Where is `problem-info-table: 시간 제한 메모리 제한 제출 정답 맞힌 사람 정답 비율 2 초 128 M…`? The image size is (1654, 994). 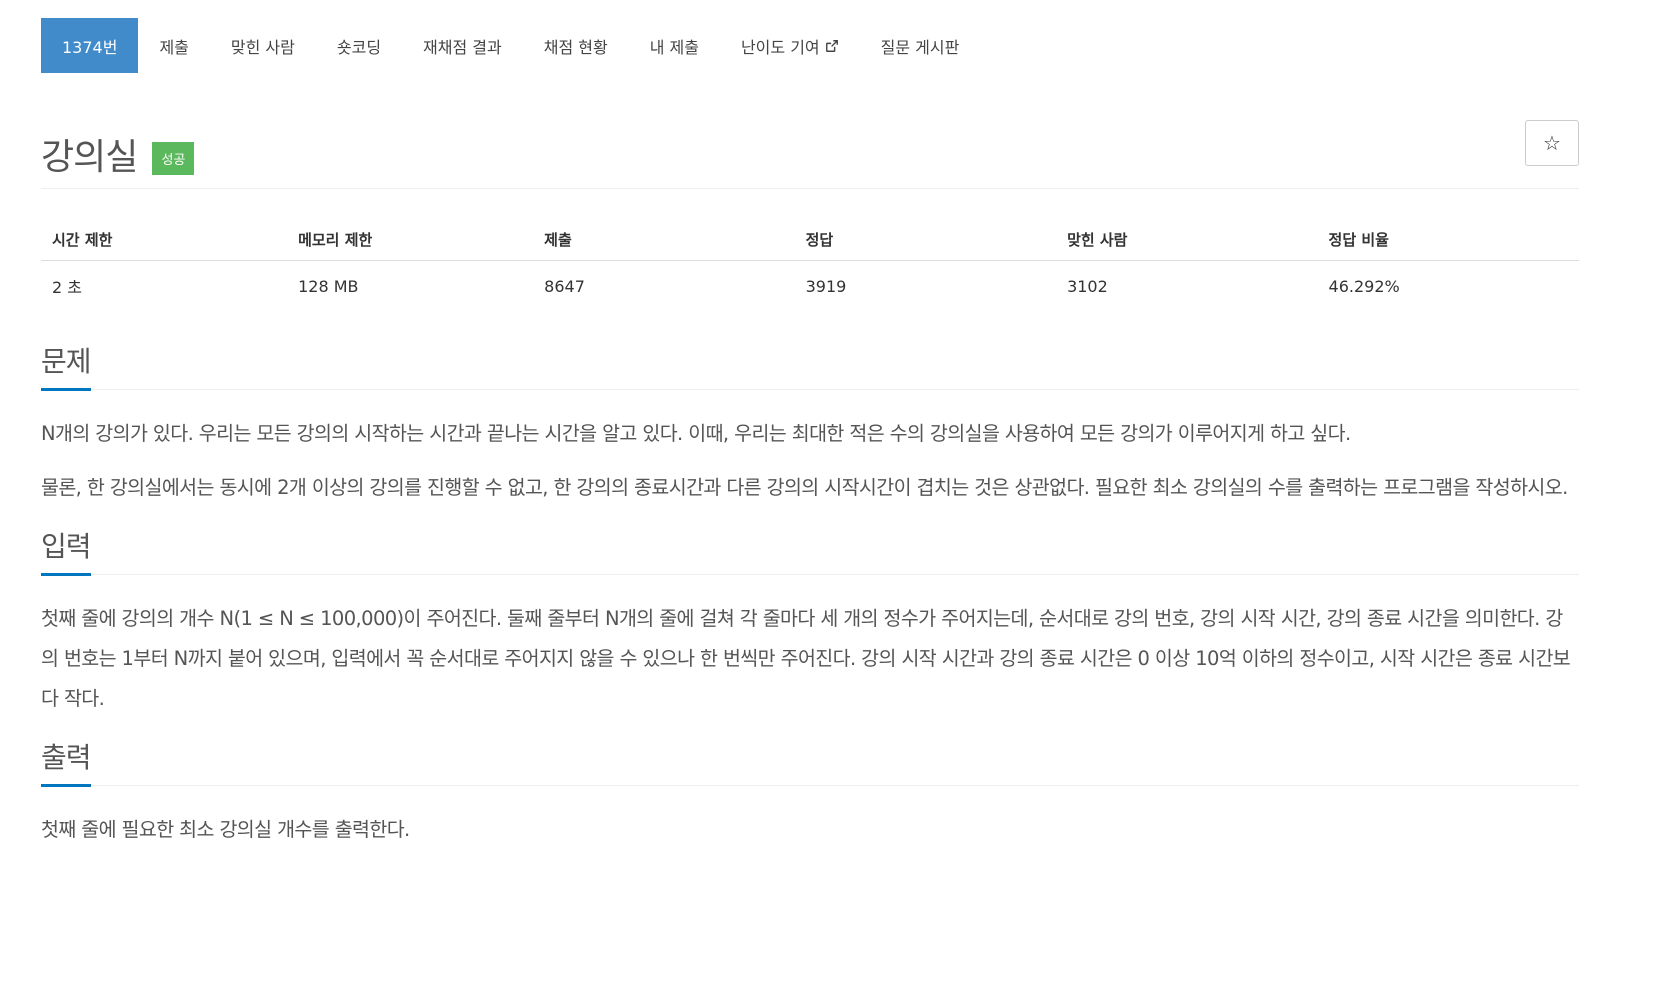 problem-info-table: 시간 제한 메모리 제한 제출 정답 맞힌 사람 정답 비율 2 초 128 M… is located at coordinates (810, 265).